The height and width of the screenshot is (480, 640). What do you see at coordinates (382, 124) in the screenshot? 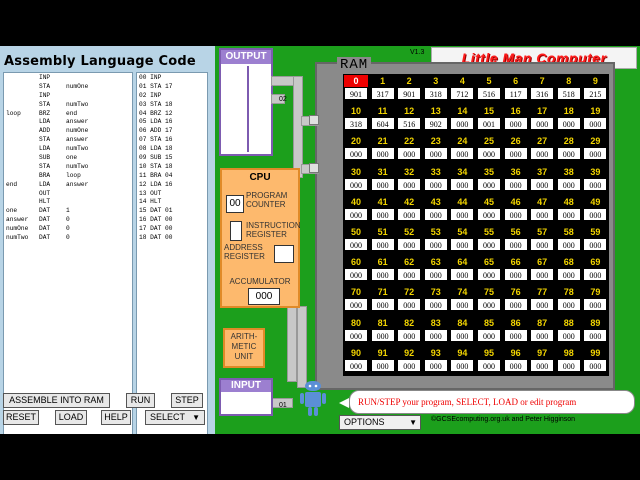
I see `ram-value: 604` at bounding box center [382, 124].